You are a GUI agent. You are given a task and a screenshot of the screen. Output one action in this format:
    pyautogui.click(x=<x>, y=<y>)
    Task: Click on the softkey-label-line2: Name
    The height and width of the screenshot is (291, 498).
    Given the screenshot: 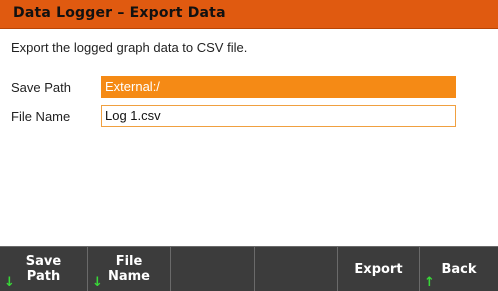 What is the action you would take?
    pyautogui.click(x=128, y=276)
    